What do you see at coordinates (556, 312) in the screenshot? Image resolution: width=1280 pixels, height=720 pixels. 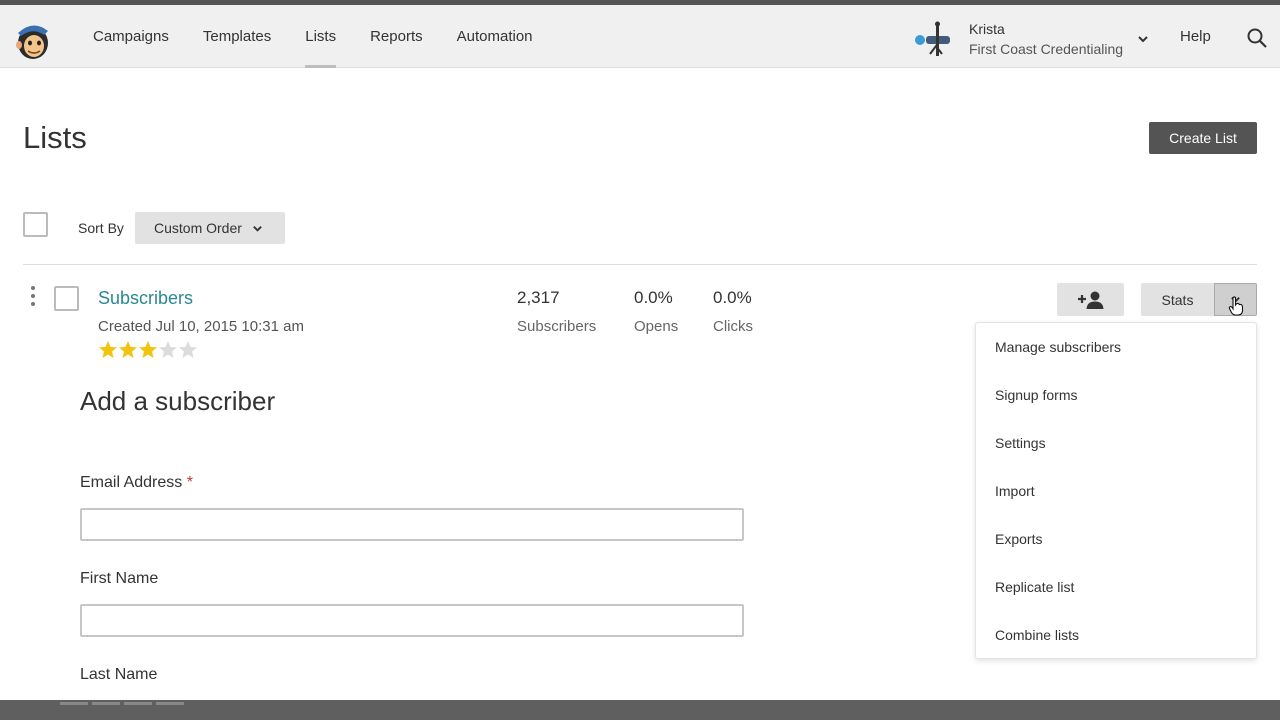 I see `stat-subscribers: 2,317 Subscribers` at bounding box center [556, 312].